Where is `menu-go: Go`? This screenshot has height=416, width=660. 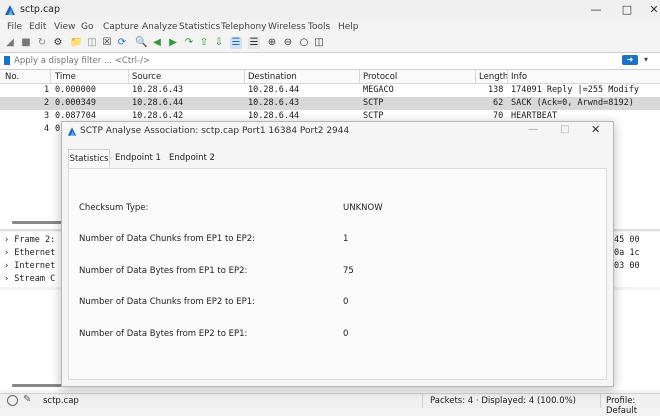 menu-go: Go is located at coordinates (87, 27).